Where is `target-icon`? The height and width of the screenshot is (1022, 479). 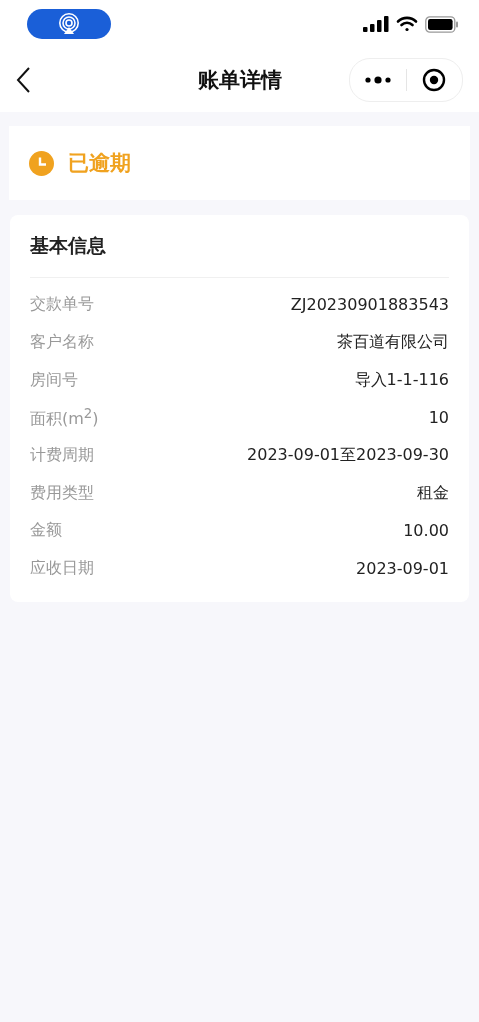 target-icon is located at coordinates (434, 80).